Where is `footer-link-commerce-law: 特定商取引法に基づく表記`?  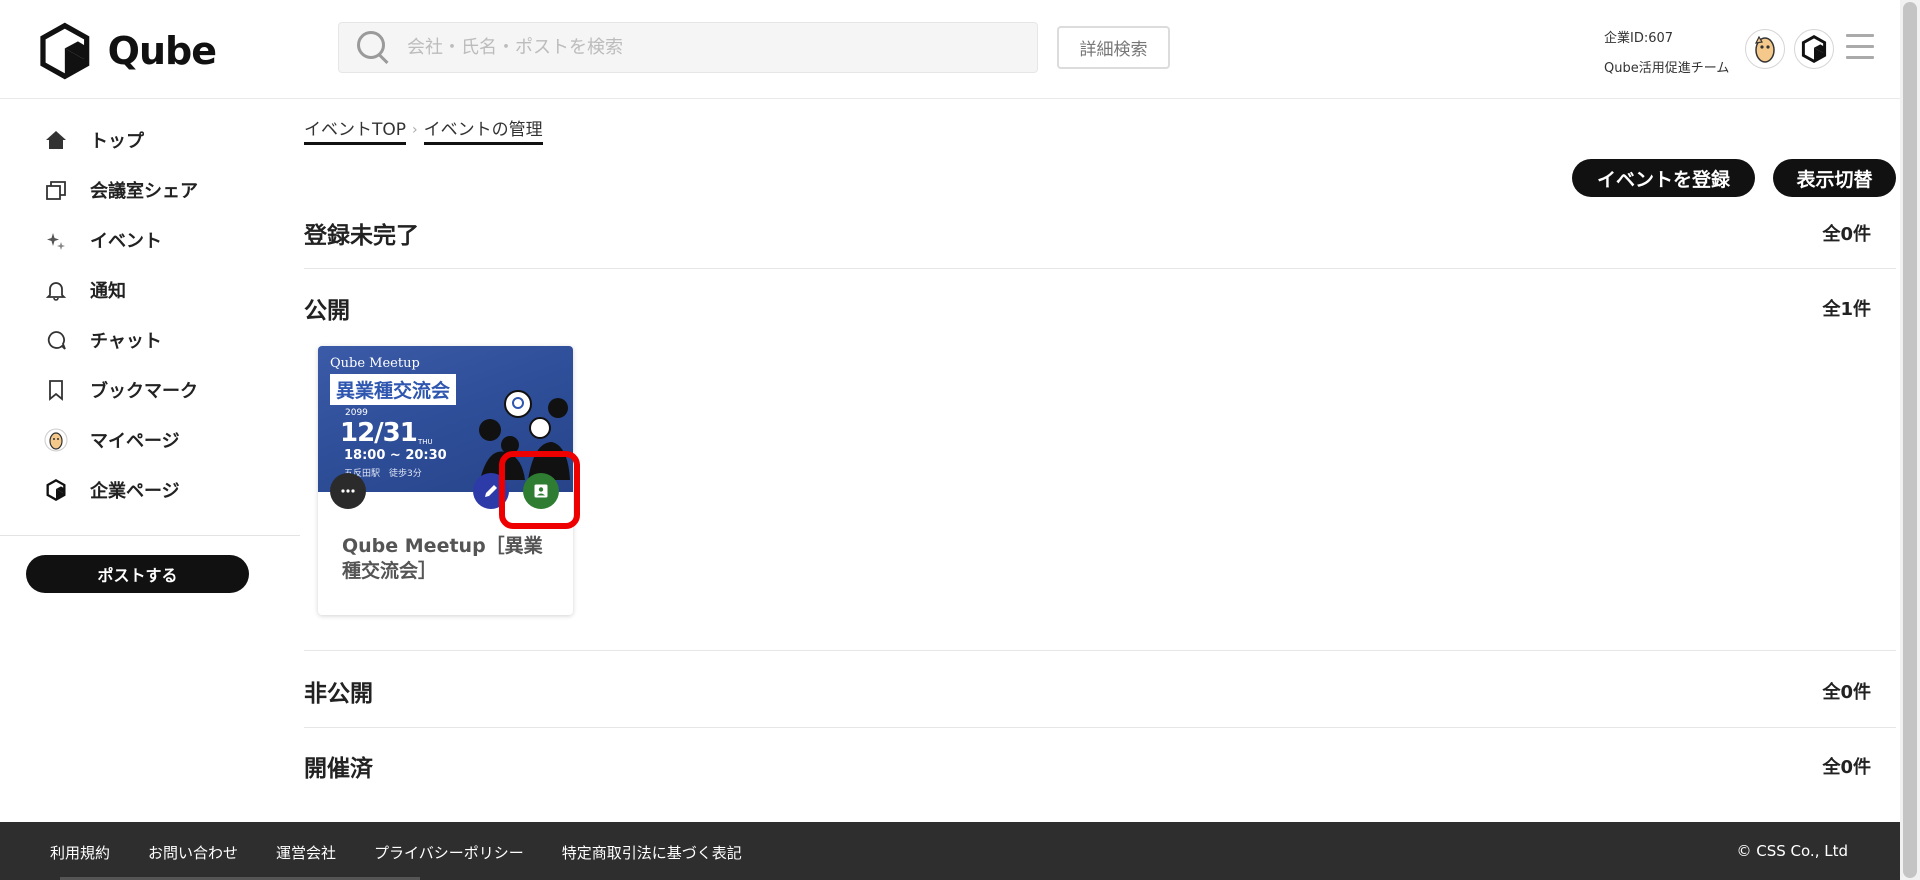 footer-link-commerce-law: 特定商取引法に基づく表記 is located at coordinates (652, 852).